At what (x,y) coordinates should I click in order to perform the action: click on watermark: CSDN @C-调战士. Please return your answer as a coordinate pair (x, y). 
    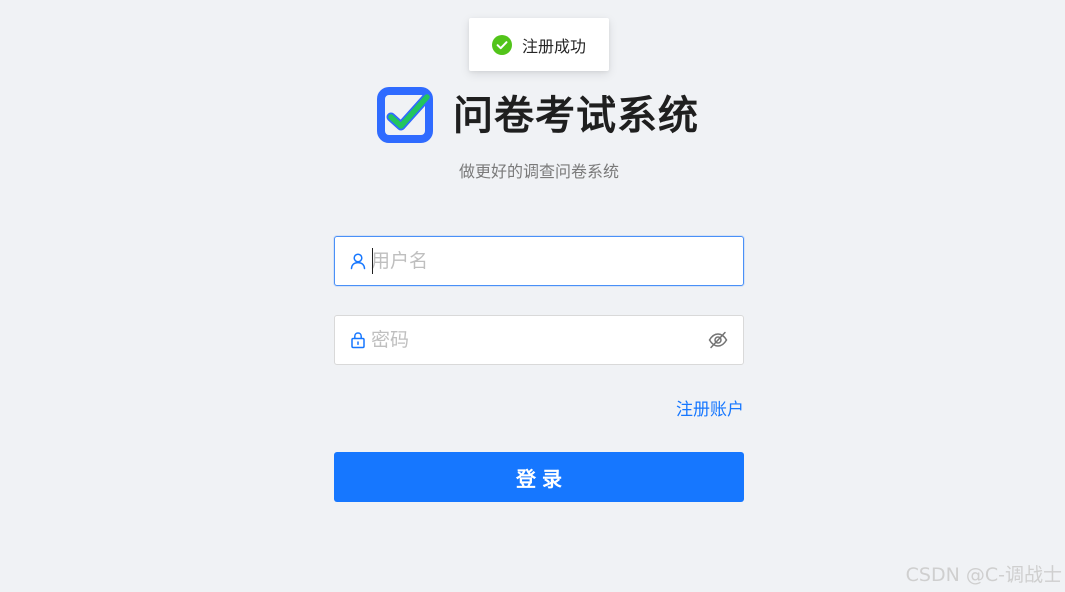
    Looking at the image, I should click on (983, 575).